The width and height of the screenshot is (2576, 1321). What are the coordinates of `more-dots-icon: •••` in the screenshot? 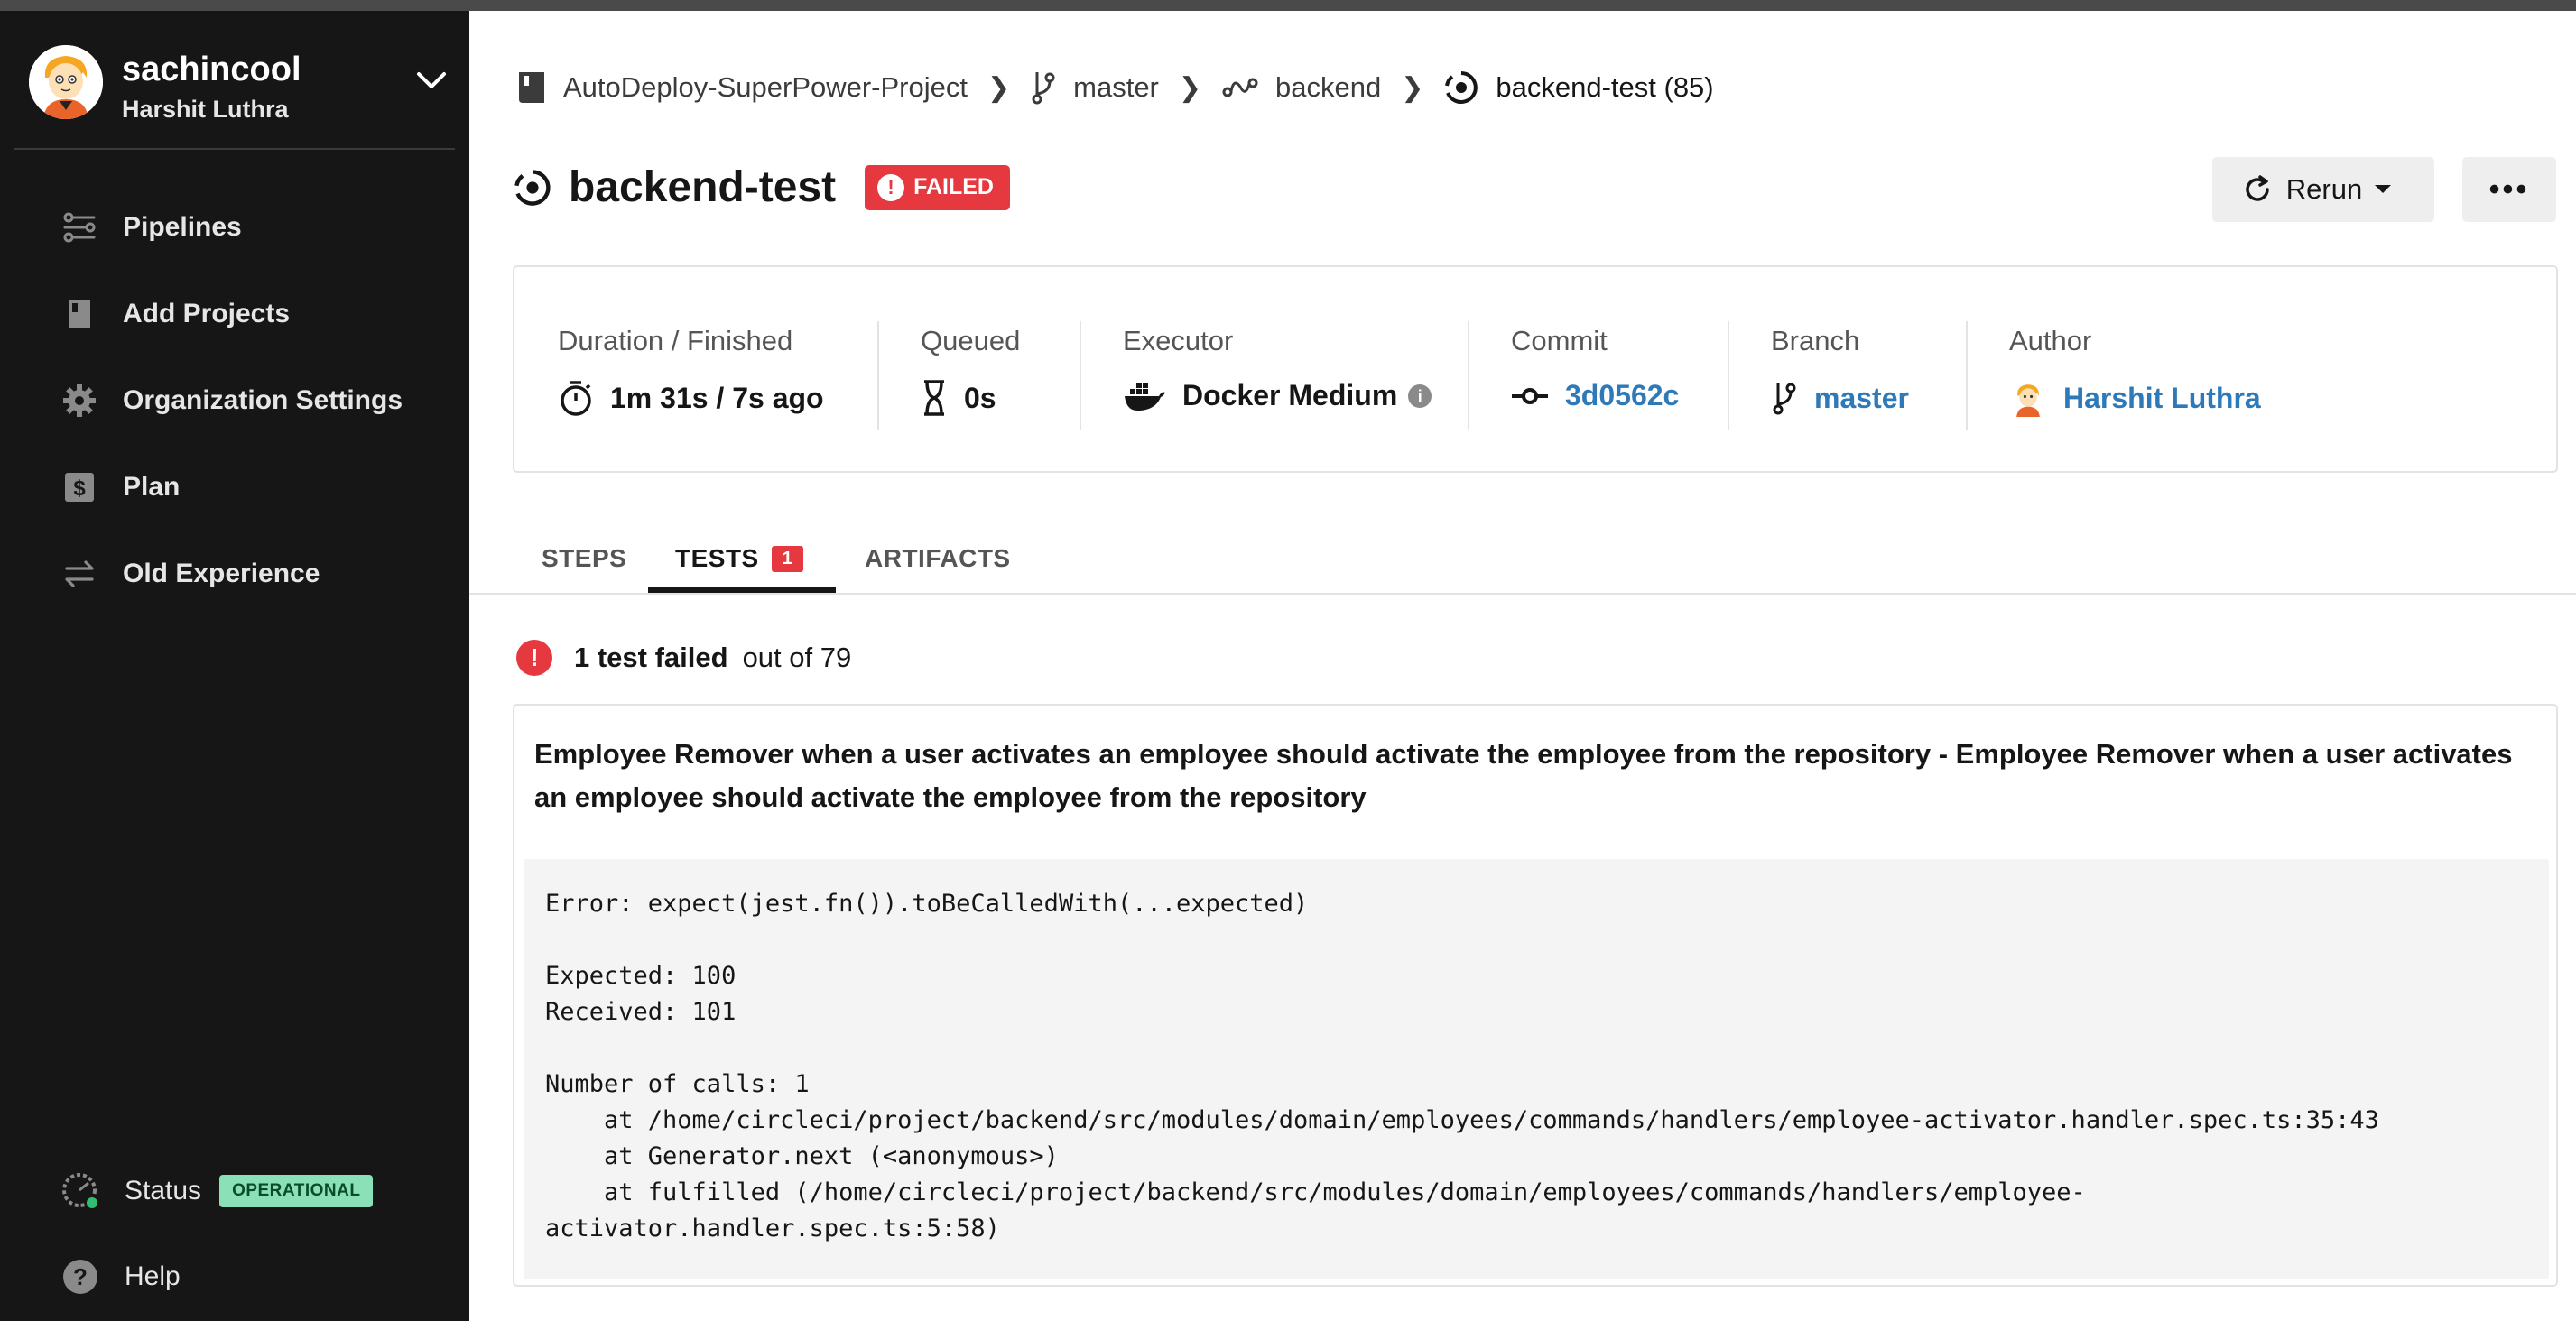 It's located at (2509, 189).